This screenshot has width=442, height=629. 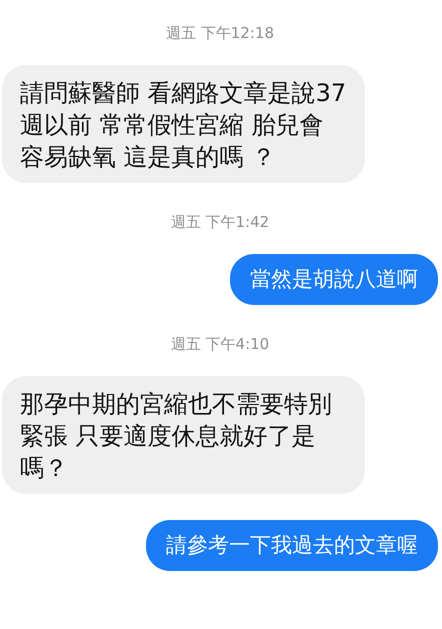 I want to click on timestamp: 週五 下午1:42, so click(x=220, y=222).